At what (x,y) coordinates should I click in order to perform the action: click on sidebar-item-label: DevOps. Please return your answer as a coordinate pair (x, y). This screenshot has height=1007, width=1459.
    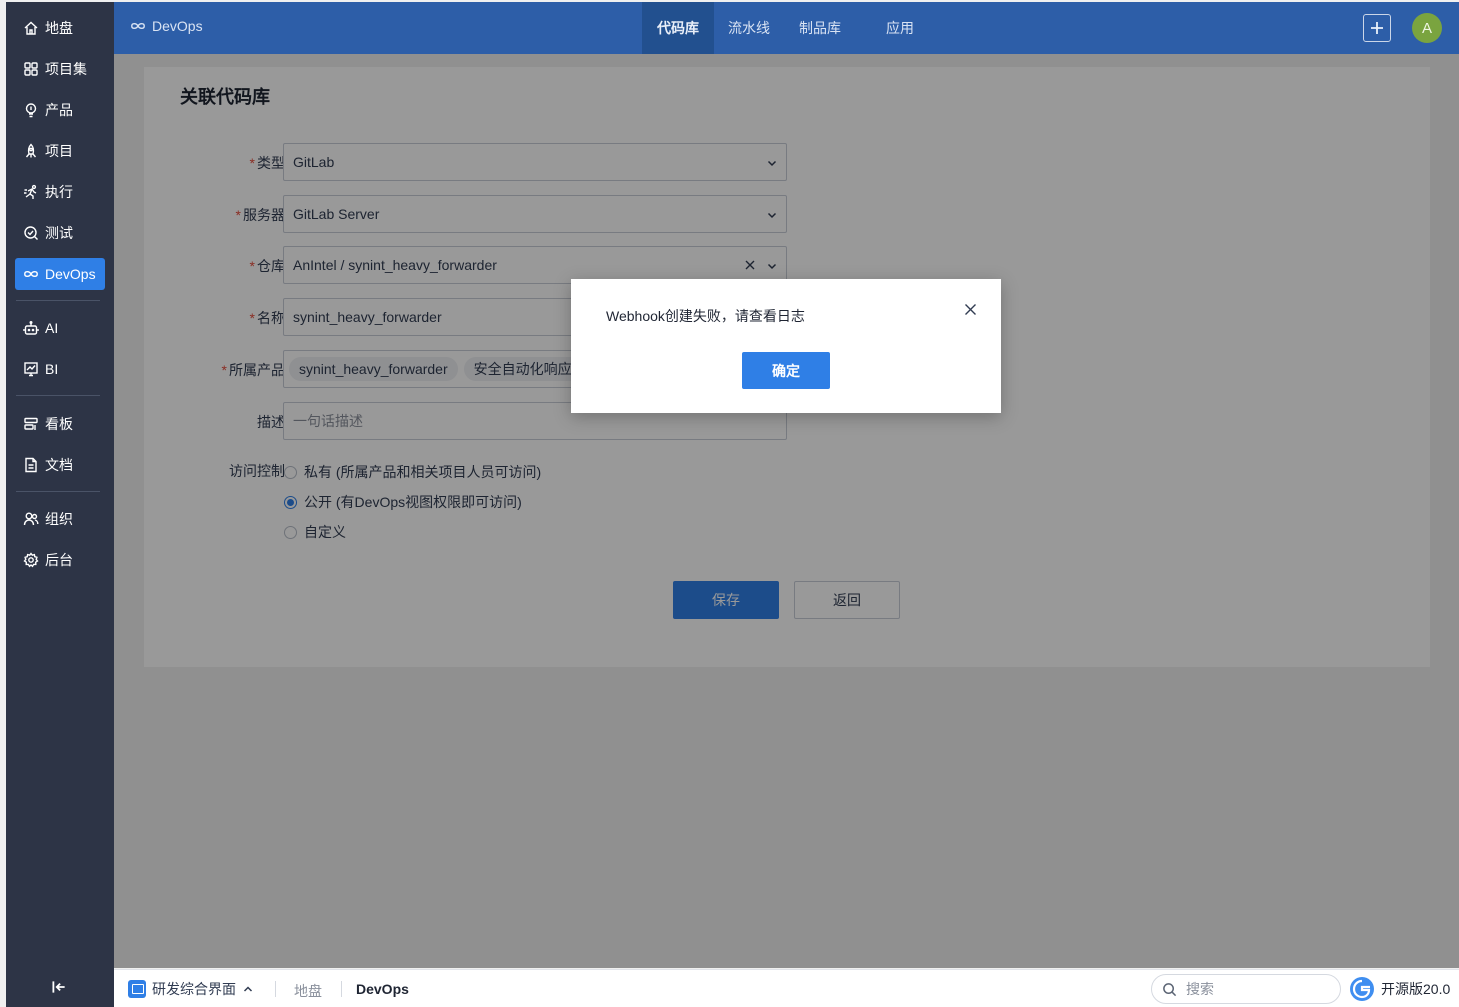
    Looking at the image, I should click on (70, 274).